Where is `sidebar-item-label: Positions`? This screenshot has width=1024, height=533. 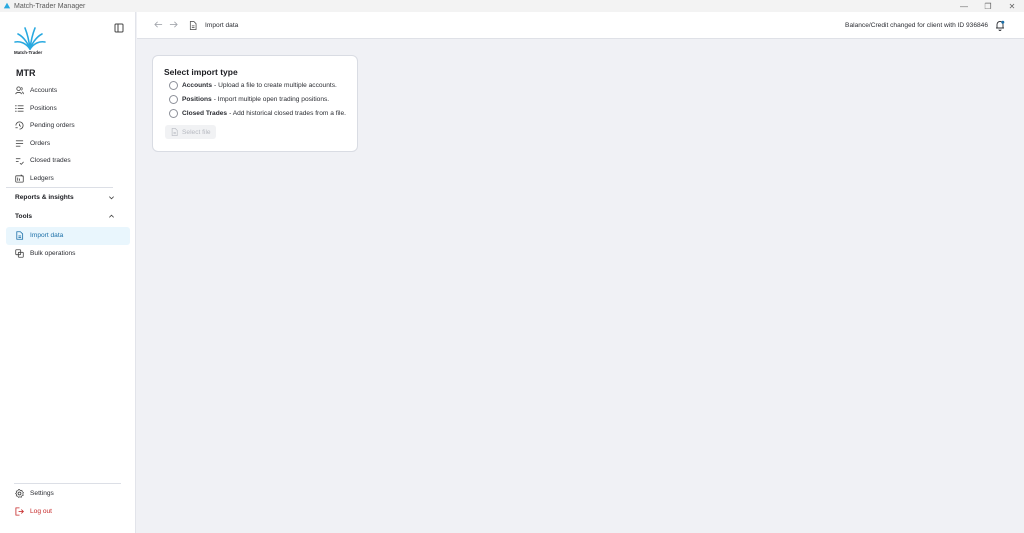
sidebar-item-label: Positions is located at coordinates (43, 108).